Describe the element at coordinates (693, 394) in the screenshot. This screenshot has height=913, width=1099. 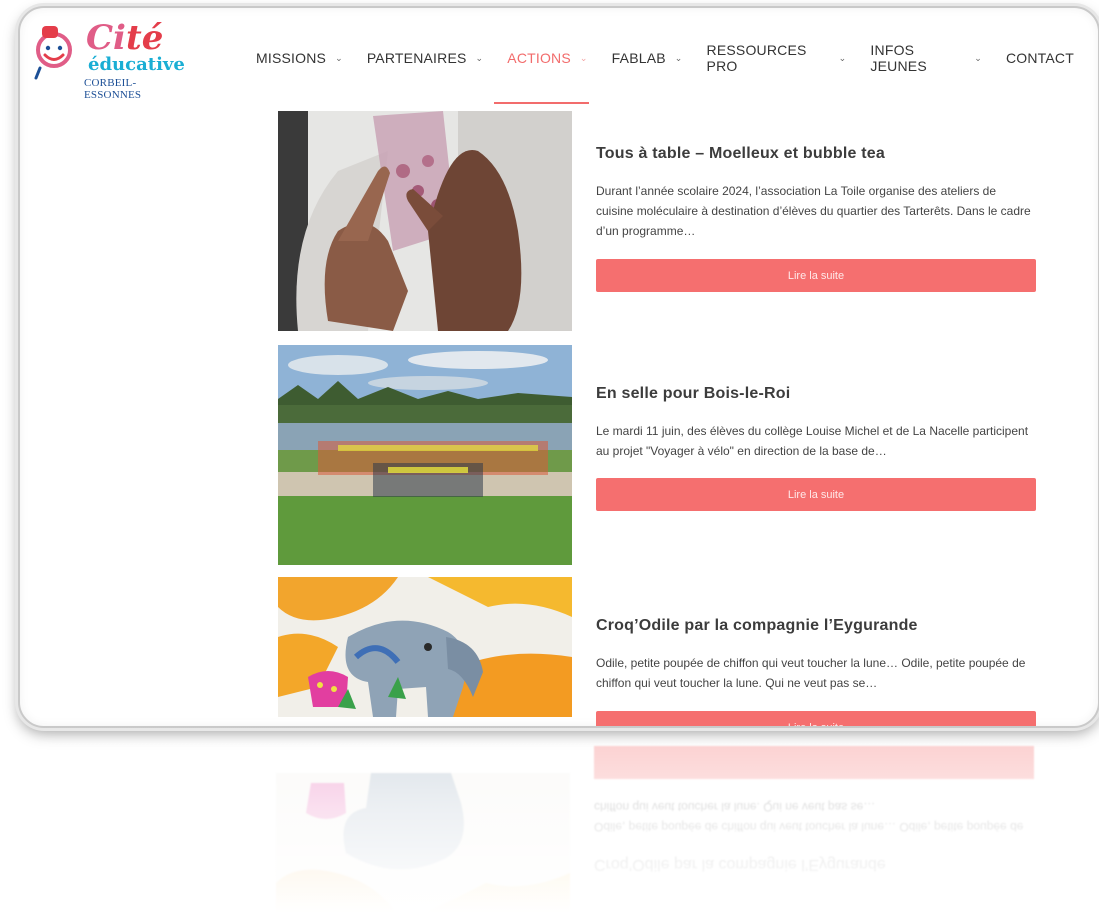
I see `post-title: En selle pour Bois-le-Roi` at that location.